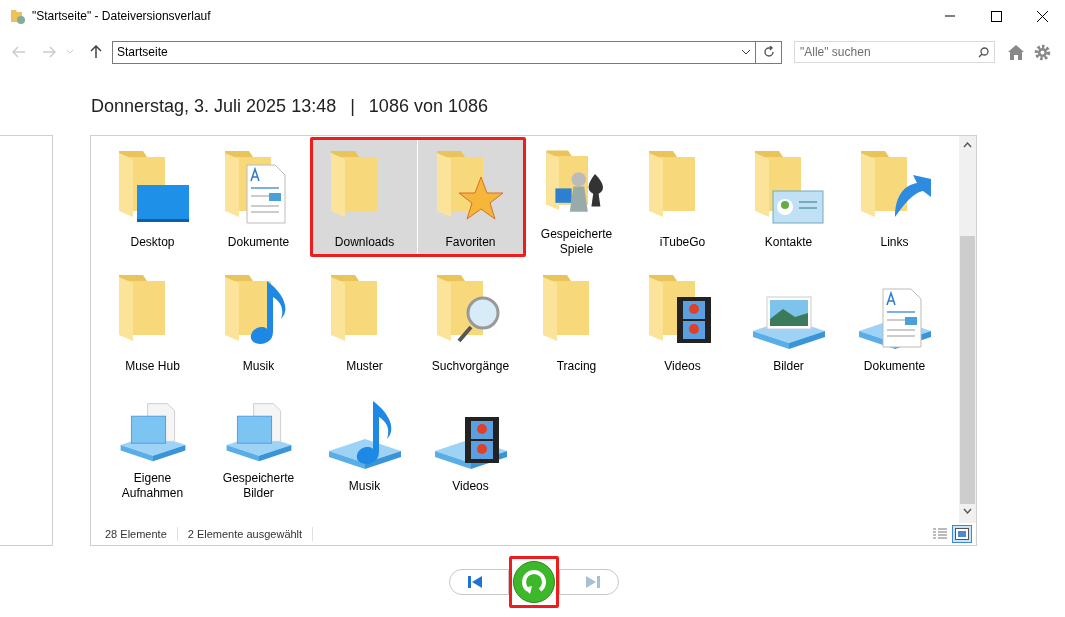  What do you see at coordinates (143, 52) in the screenshot?
I see `address-text: Startseite` at bounding box center [143, 52].